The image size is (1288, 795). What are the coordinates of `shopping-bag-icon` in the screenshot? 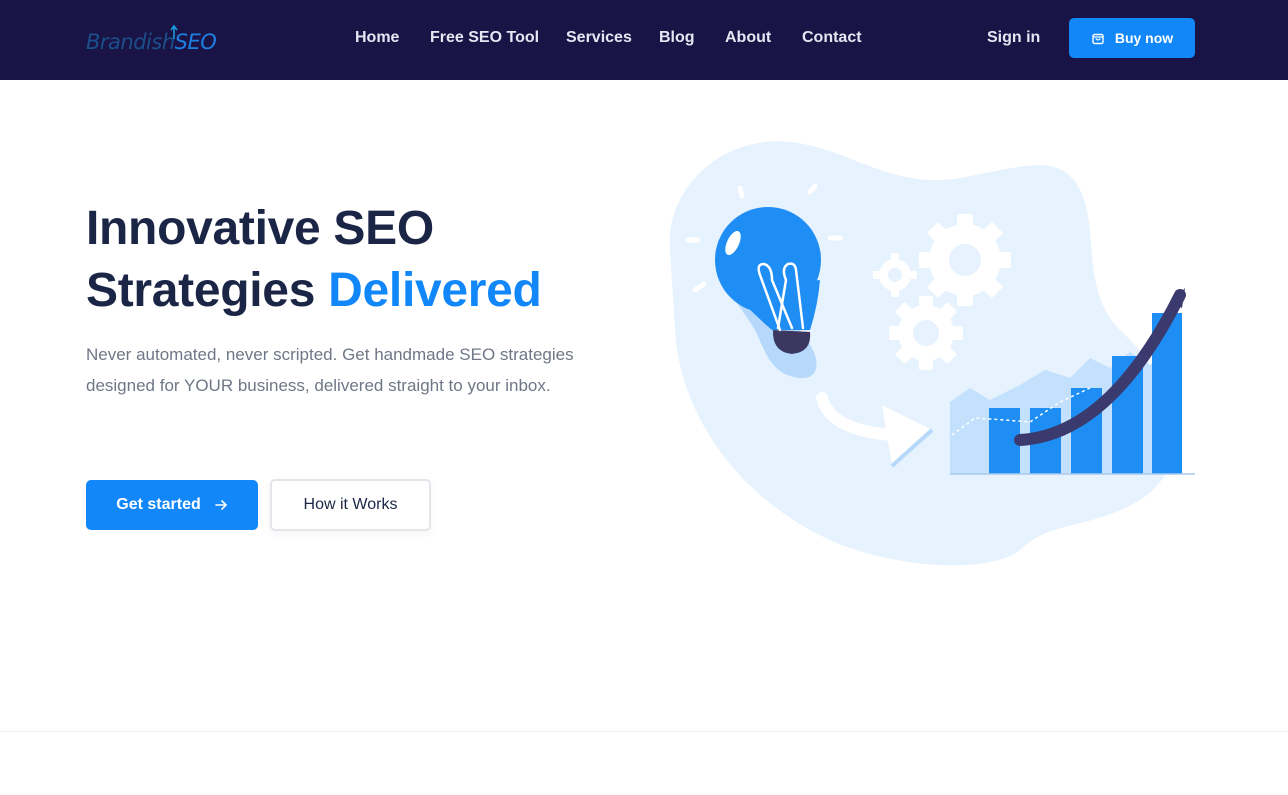 It's located at (1098, 39).